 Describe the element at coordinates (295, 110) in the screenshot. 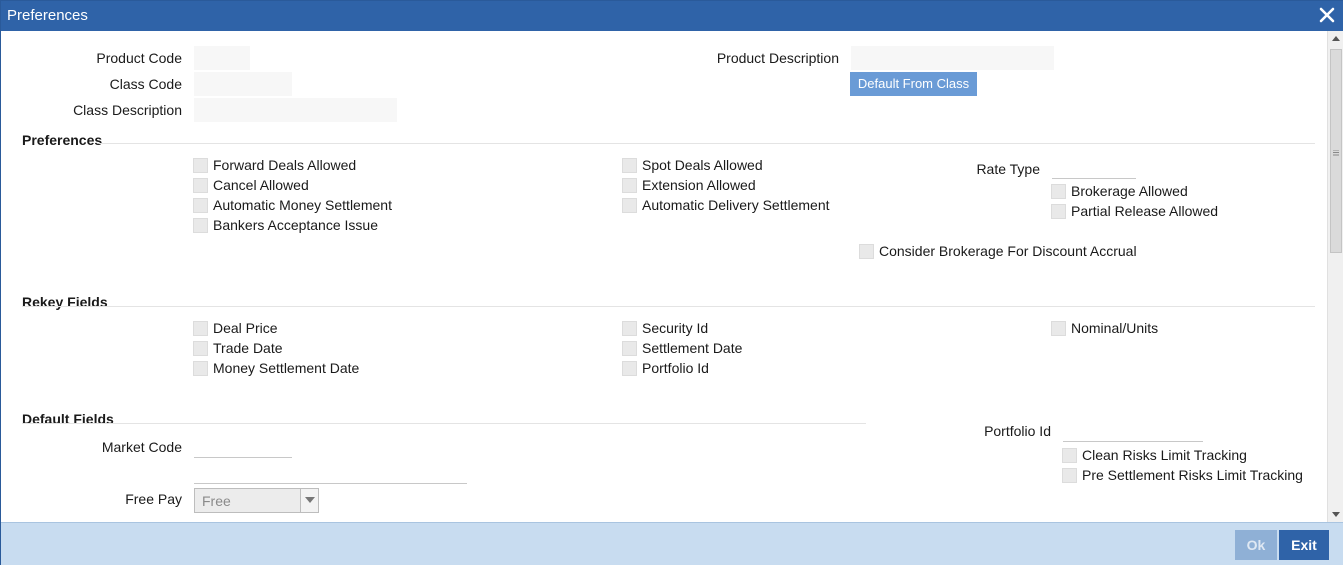

I see `class-description-field` at that location.